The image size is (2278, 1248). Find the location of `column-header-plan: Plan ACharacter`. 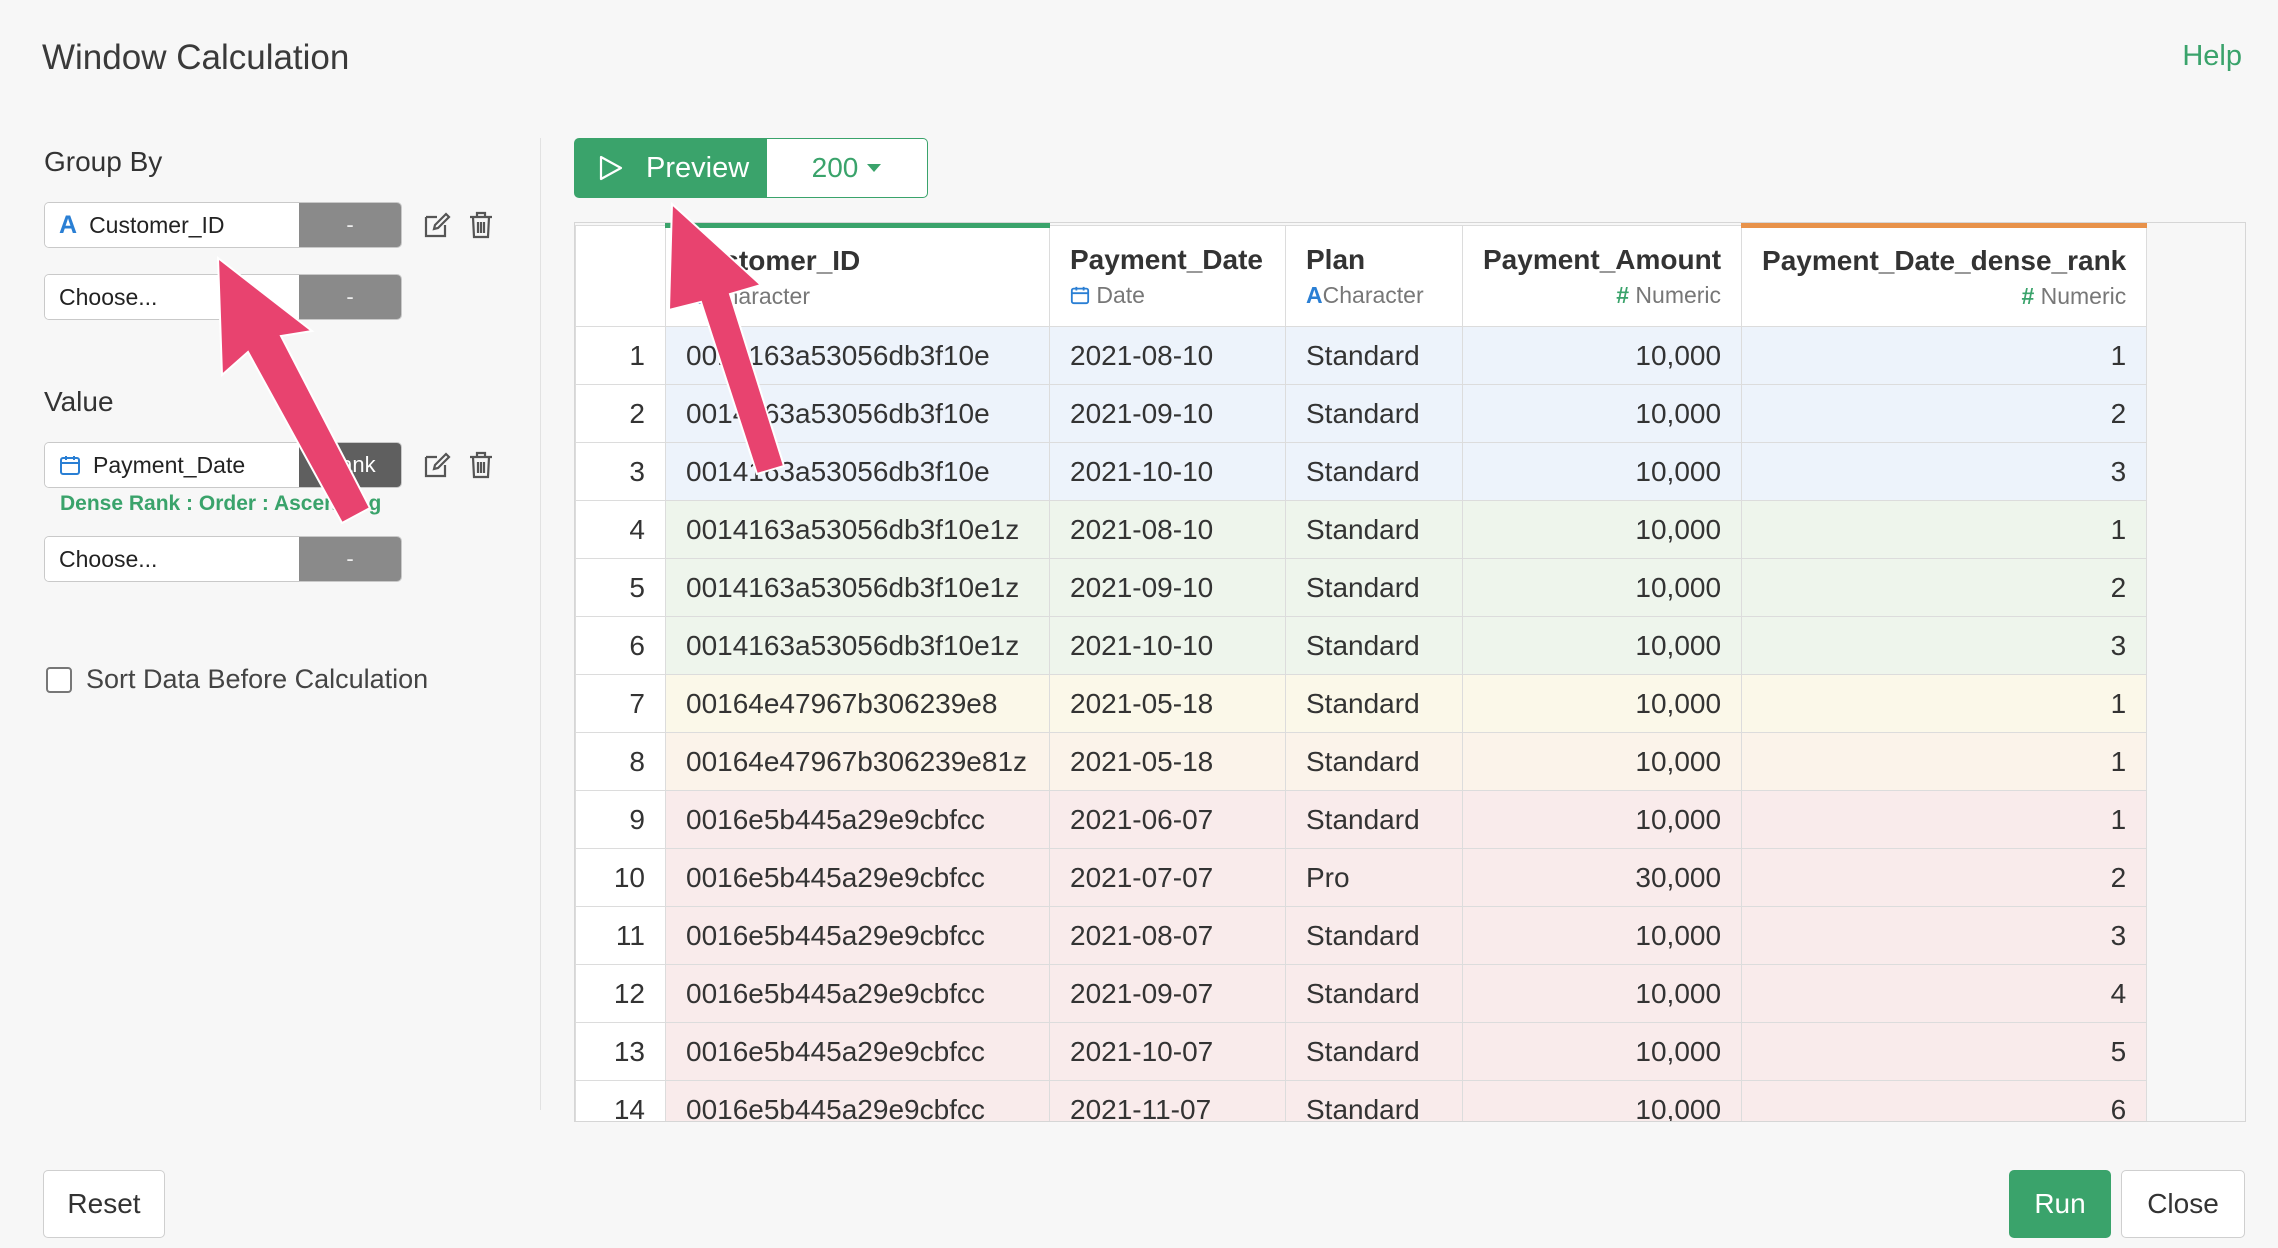

column-header-plan: Plan ACharacter is located at coordinates (1374, 276).